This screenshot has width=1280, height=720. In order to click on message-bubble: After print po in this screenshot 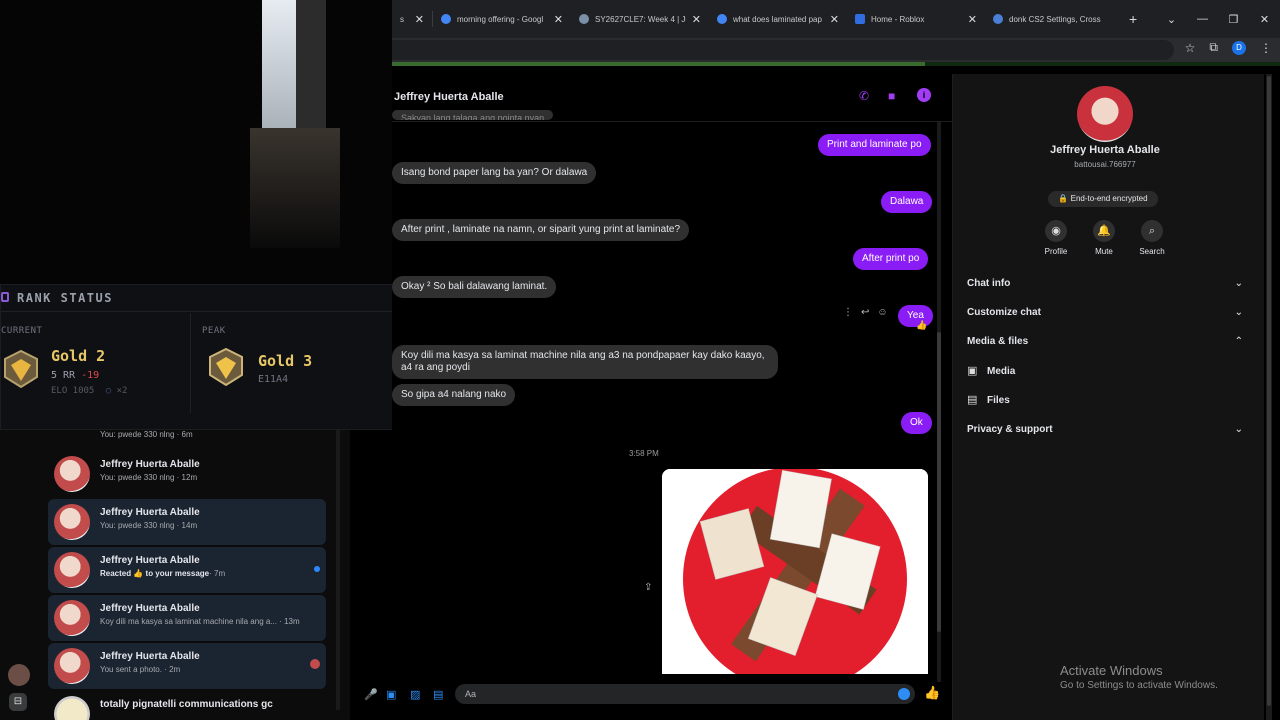, I will do `click(891, 259)`.